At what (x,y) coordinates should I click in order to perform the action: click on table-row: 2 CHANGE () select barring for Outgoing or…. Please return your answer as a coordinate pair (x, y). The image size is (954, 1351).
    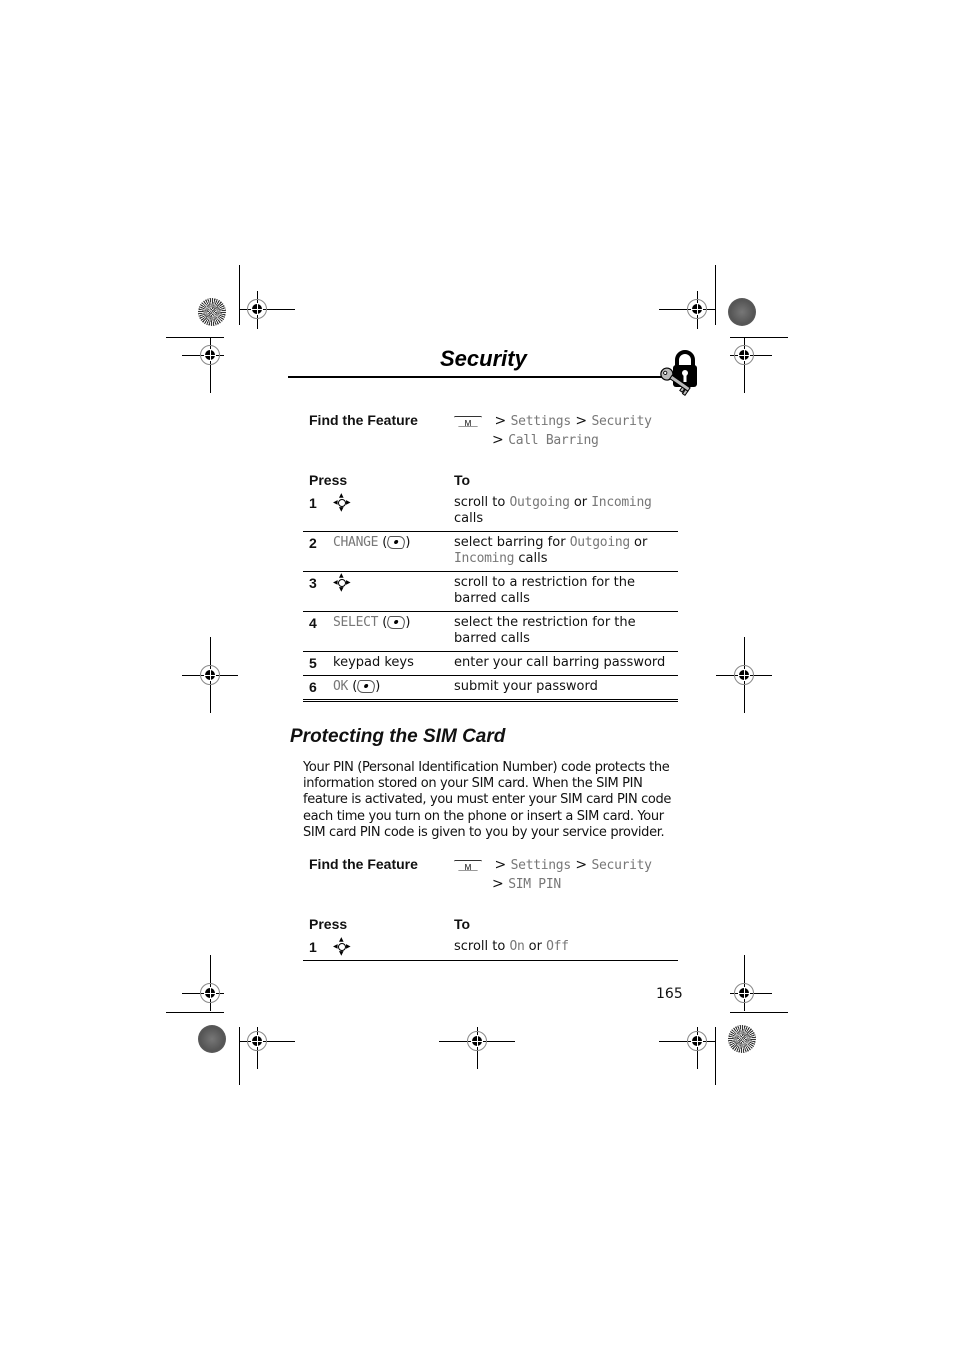
    Looking at the image, I should click on (490, 551).